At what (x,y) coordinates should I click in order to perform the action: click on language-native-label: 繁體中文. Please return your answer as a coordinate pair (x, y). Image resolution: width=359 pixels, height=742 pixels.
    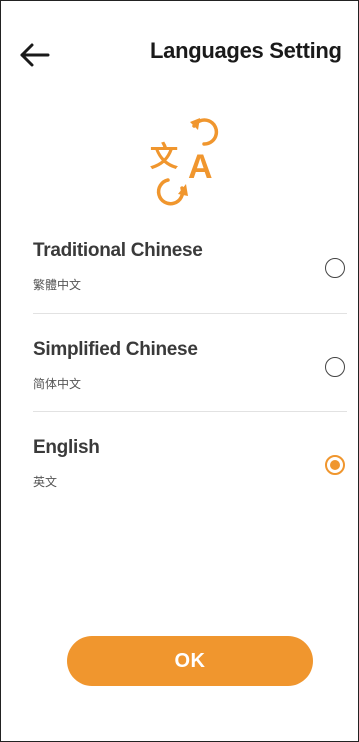
    Looking at the image, I should click on (57, 285).